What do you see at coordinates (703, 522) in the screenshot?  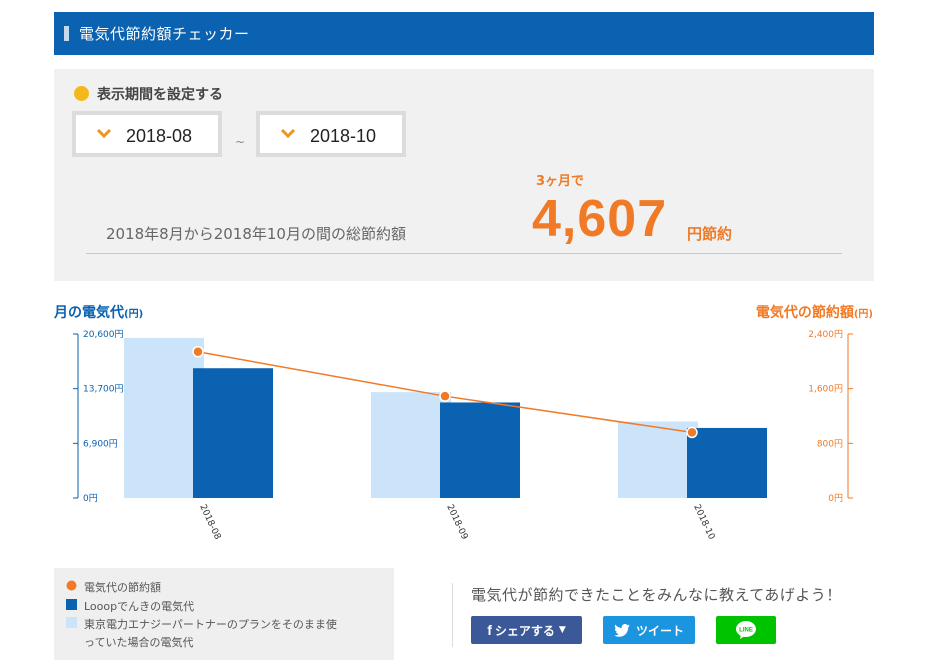 I see `x-axis-tick-label: 2018-10` at bounding box center [703, 522].